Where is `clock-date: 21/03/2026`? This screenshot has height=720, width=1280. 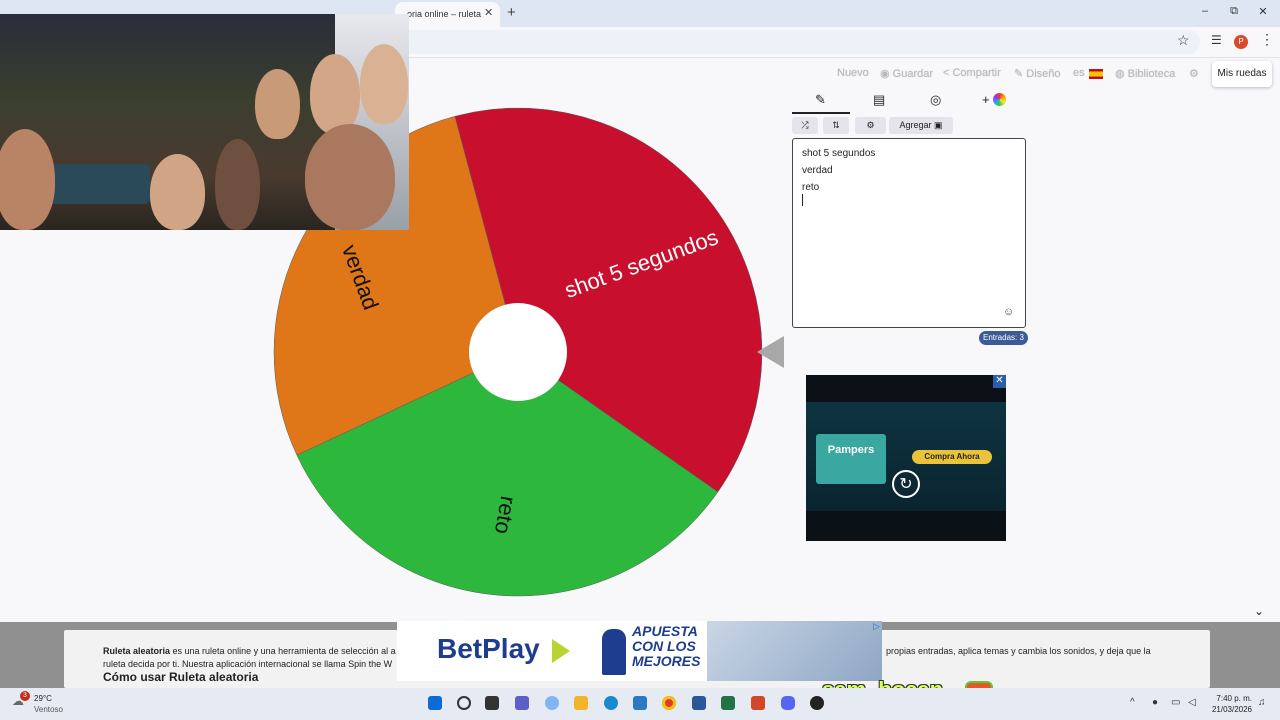 clock-date: 21/03/2026 is located at coordinates (1229, 709).